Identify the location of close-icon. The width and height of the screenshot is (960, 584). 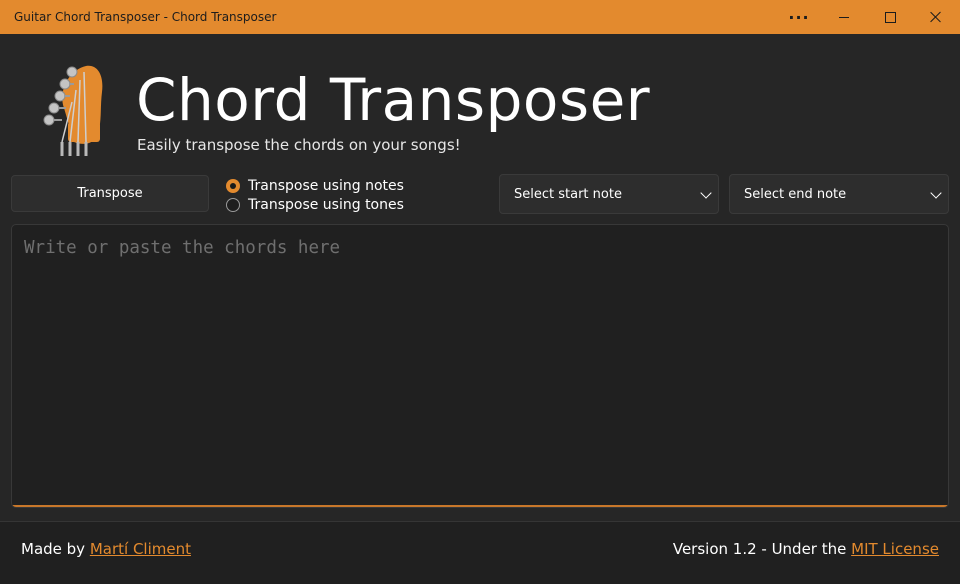
(936, 17).